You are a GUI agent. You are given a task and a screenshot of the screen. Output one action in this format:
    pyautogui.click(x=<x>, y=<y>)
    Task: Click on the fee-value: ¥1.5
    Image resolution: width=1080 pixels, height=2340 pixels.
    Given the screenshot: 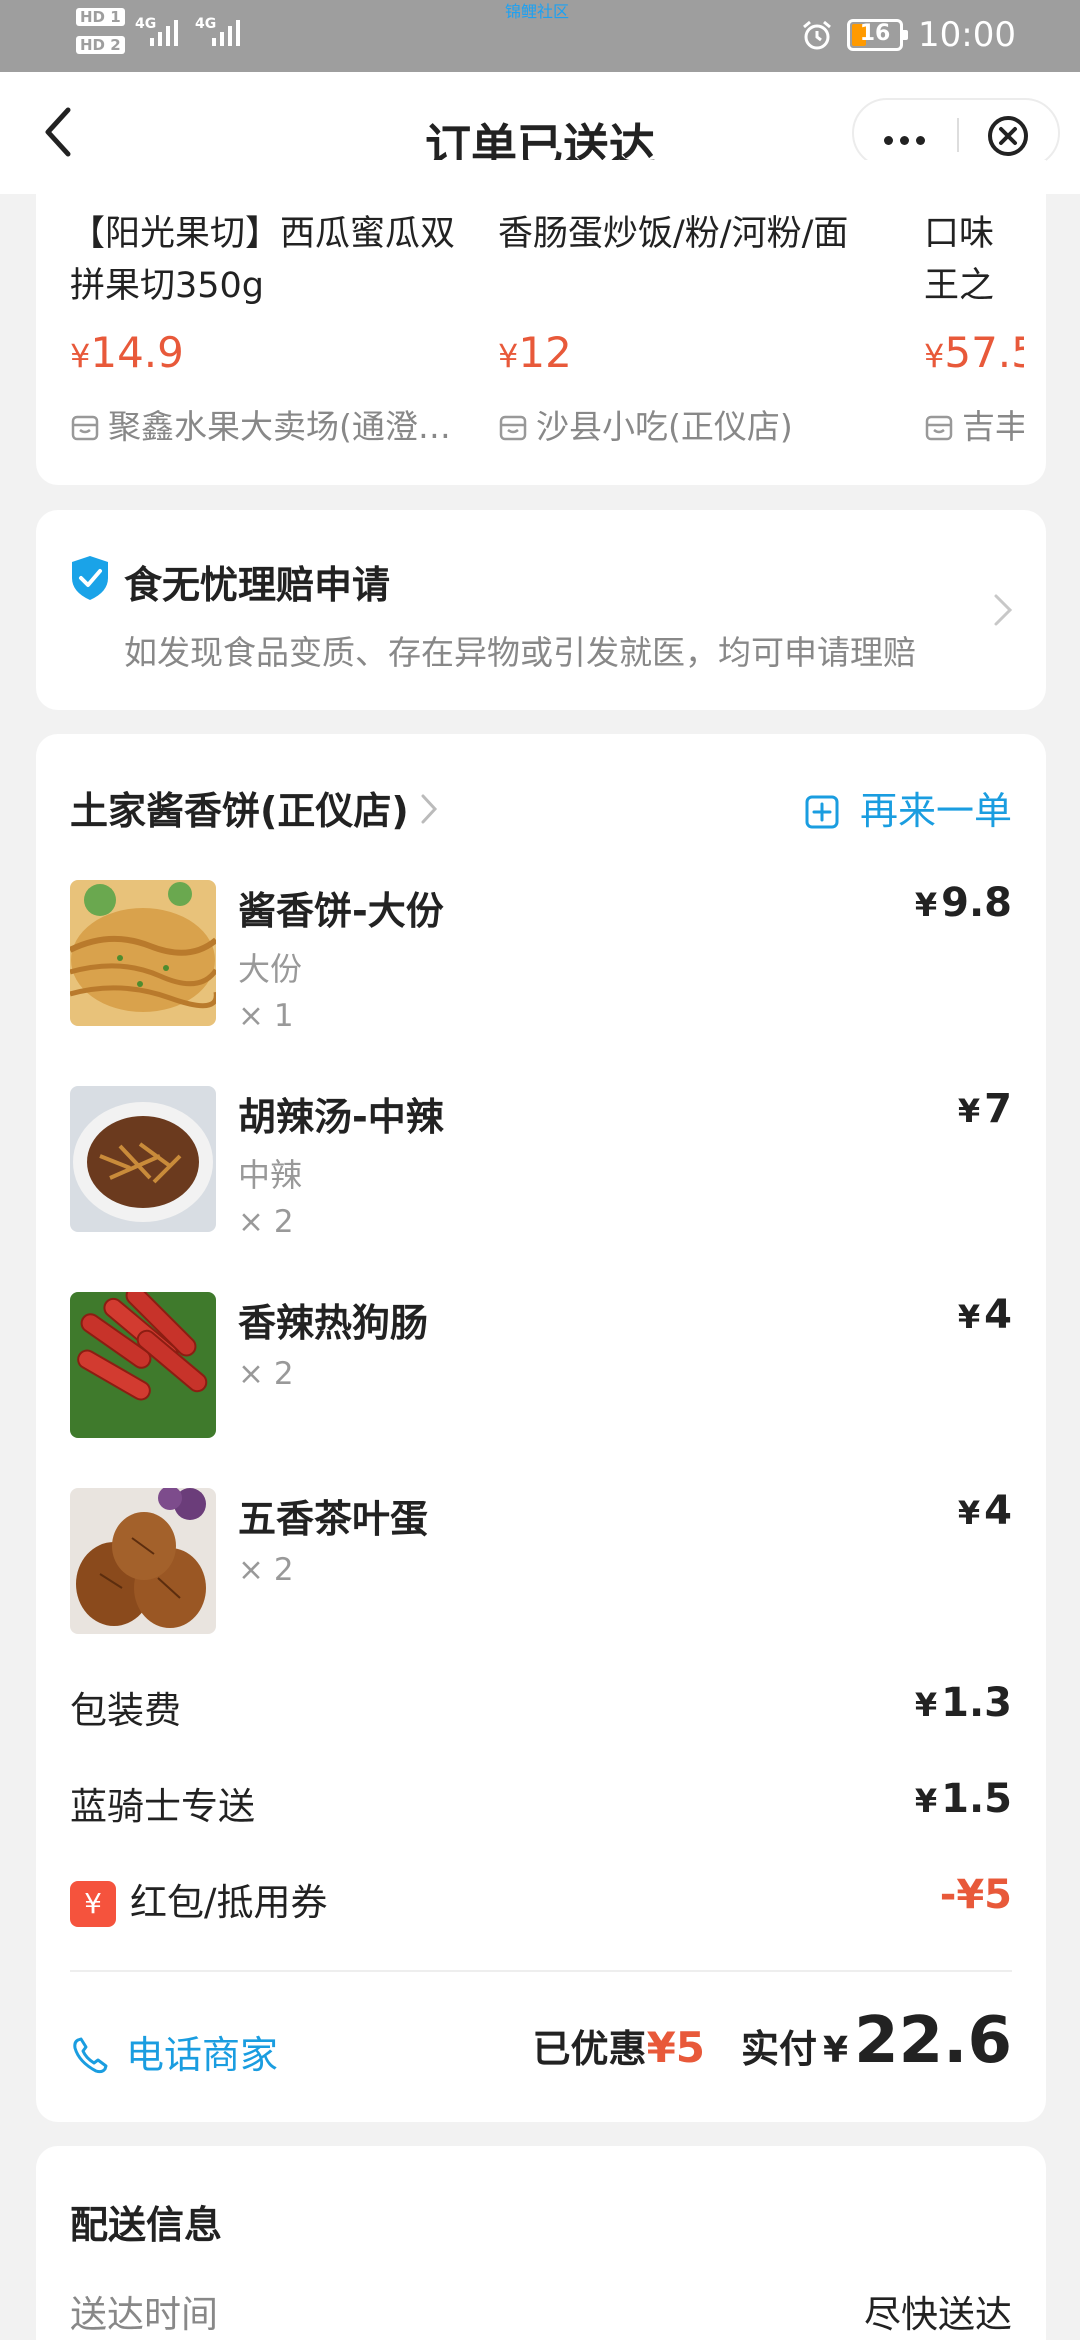 What is the action you would take?
    pyautogui.click(x=963, y=1799)
    